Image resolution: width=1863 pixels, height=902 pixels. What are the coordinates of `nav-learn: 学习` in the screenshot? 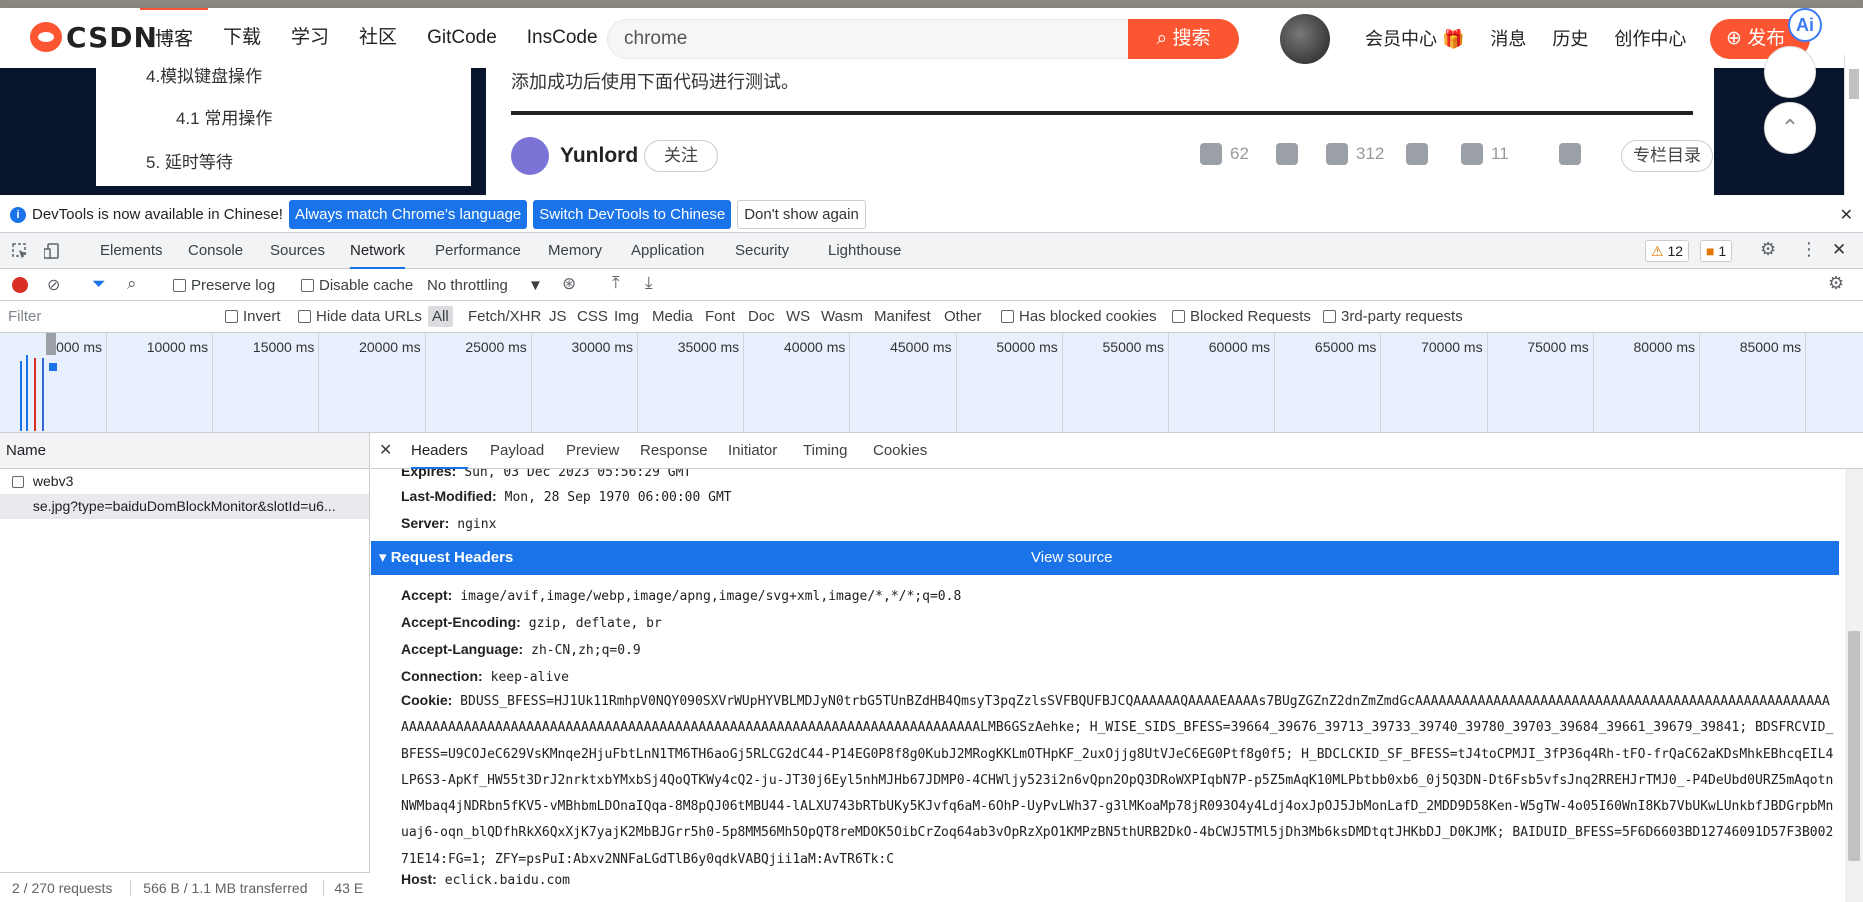 It's located at (310, 38).